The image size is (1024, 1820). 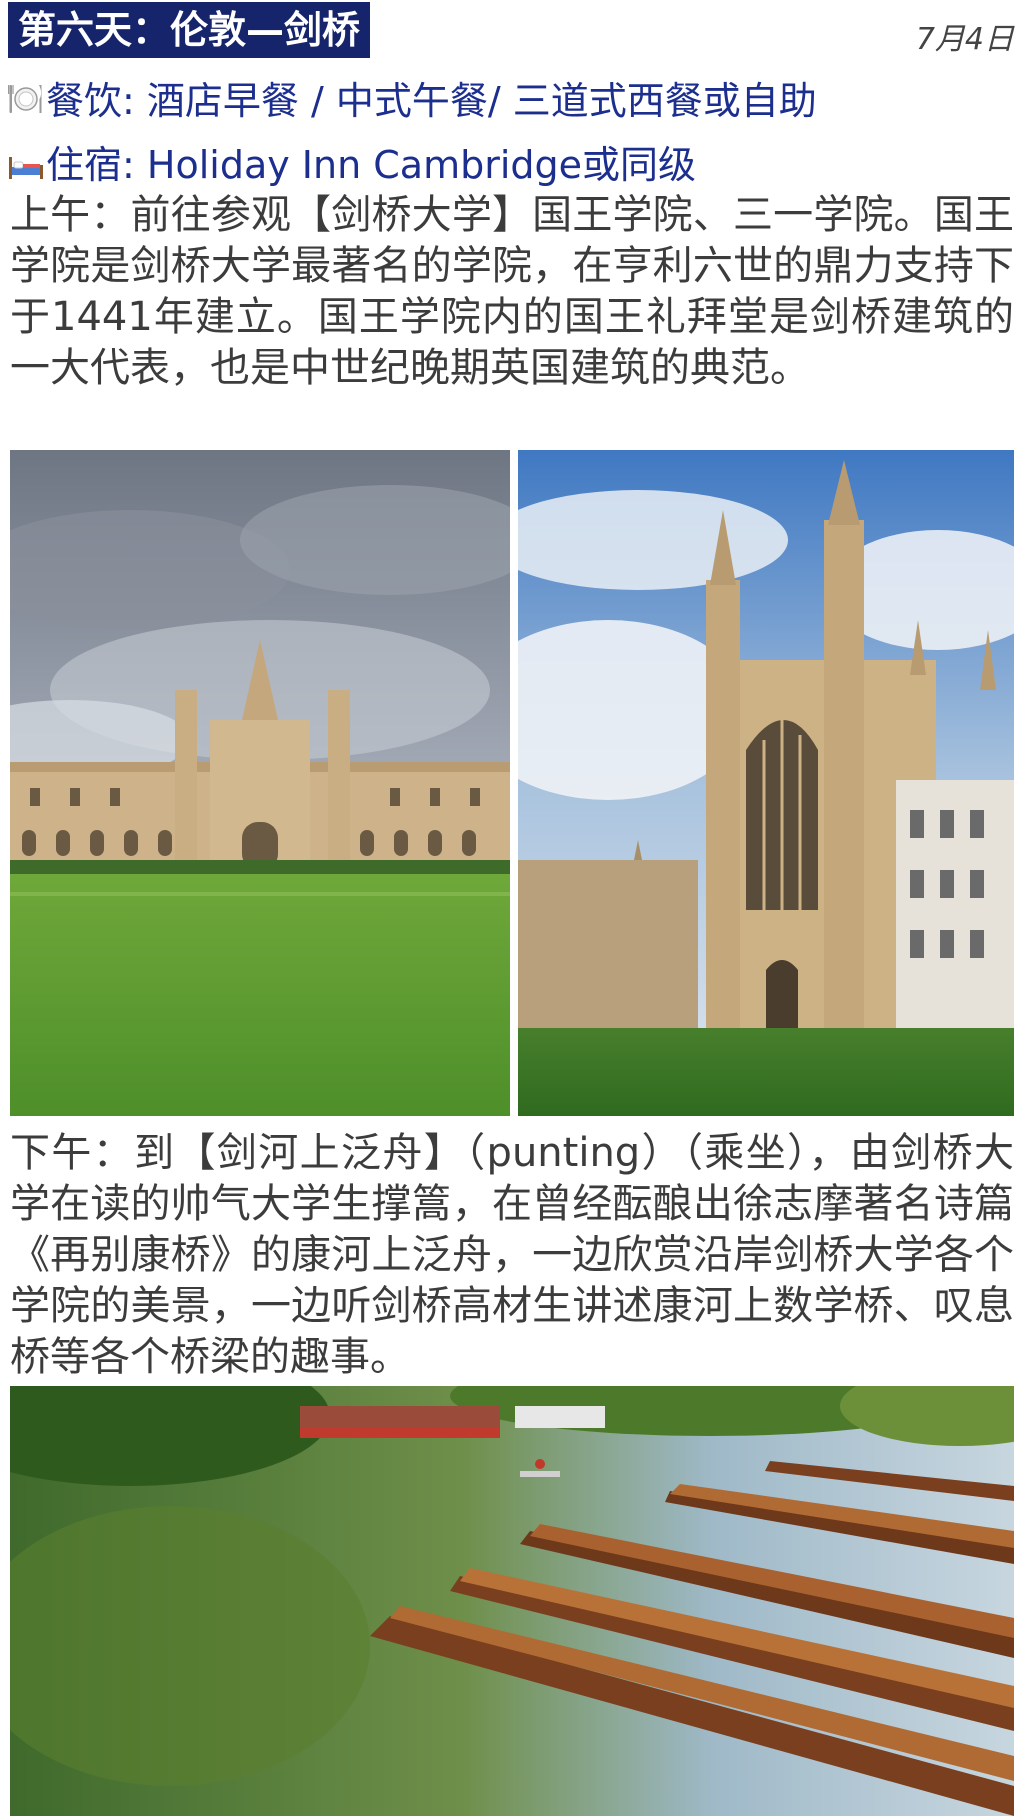 I want to click on meals-text: 餐饮: 酒店早餐 / 中式午餐/ 三道式西餐或自助, so click(x=431, y=101).